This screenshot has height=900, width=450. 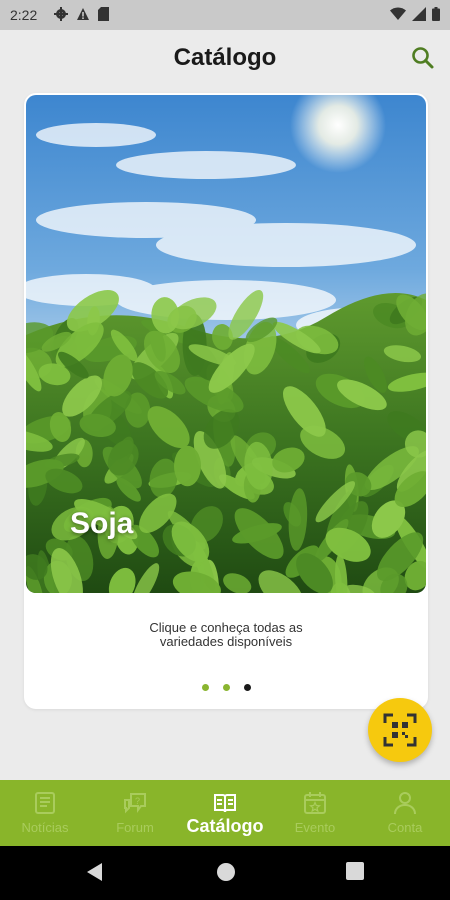 I want to click on home-icon, so click(x=226, y=872).